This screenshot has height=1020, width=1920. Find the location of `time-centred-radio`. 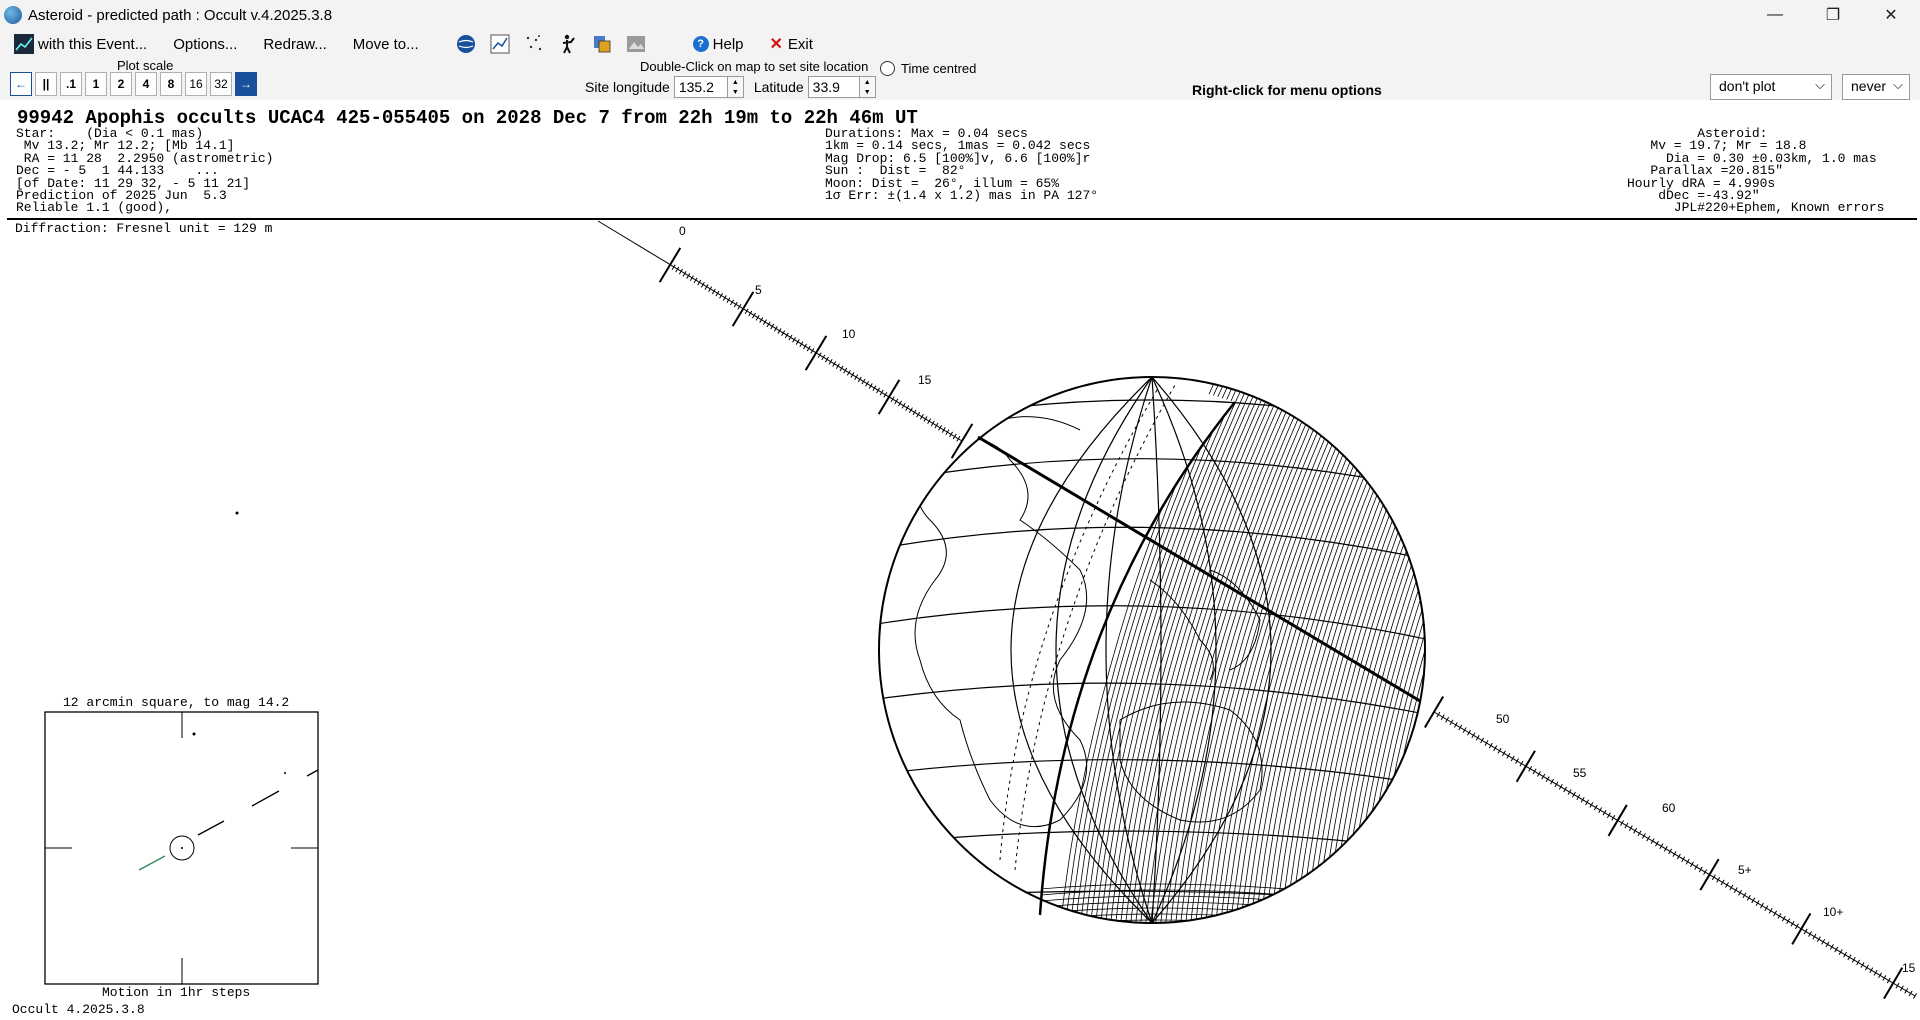

time-centred-radio is located at coordinates (887, 68).